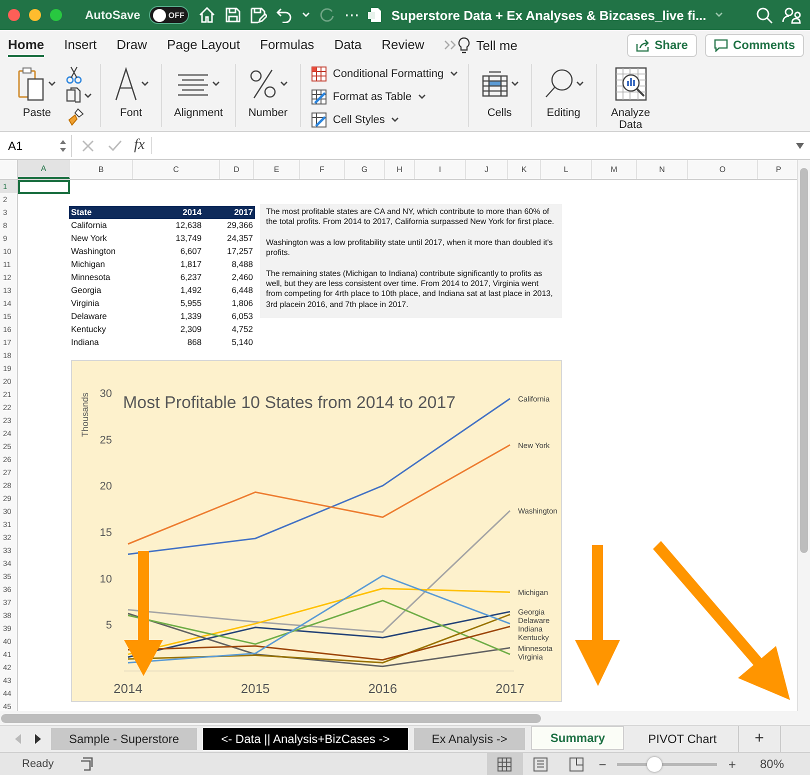 This screenshot has height=775, width=810. I want to click on style-button: Format as Table, so click(384, 97).